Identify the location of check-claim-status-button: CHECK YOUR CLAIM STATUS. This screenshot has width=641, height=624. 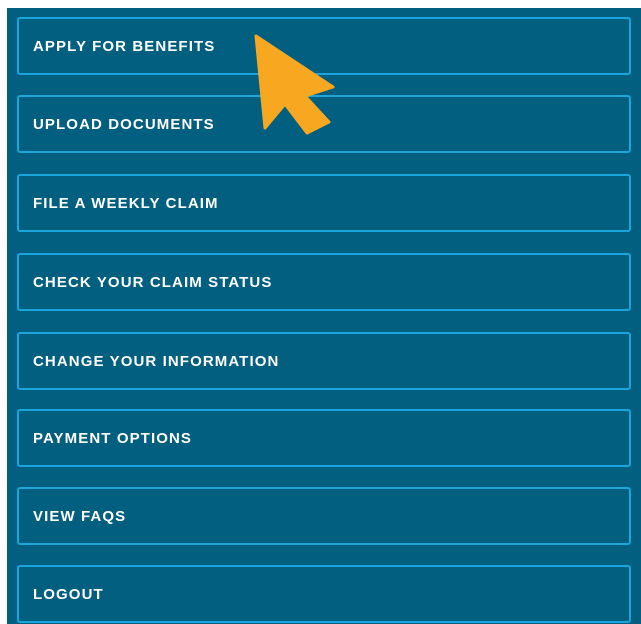
(324, 282).